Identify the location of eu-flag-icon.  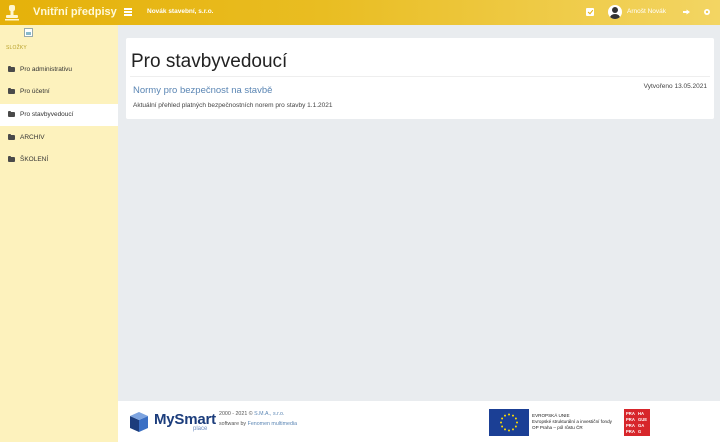
(509, 422).